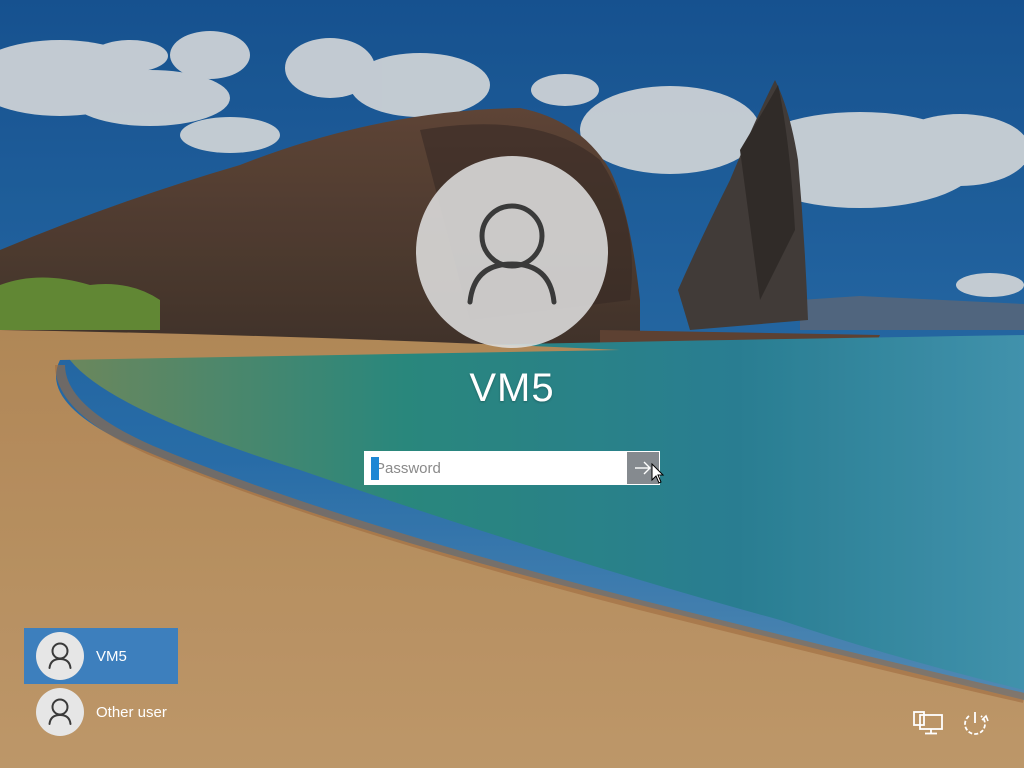 This screenshot has width=1024, height=768. Describe the element at coordinates (111, 656) in the screenshot. I see `user-tile-label: VM5` at that location.